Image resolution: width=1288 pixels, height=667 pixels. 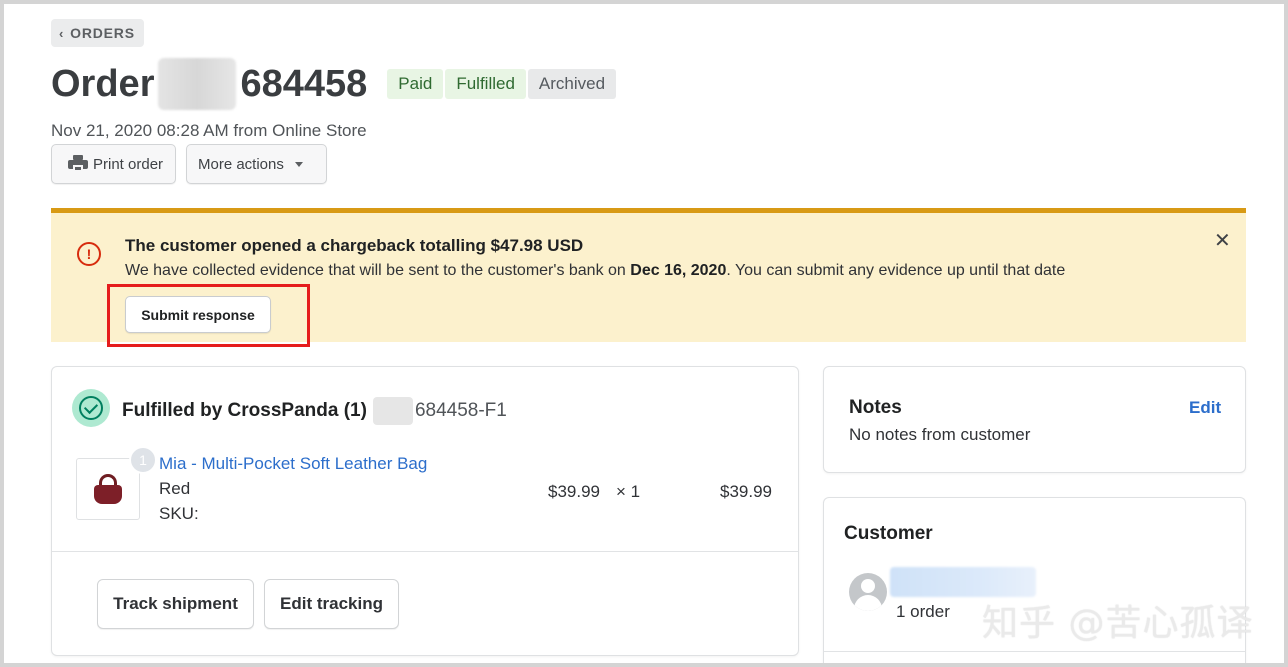 What do you see at coordinates (198, 314) in the screenshot?
I see `submit-response-button: Submit response` at bounding box center [198, 314].